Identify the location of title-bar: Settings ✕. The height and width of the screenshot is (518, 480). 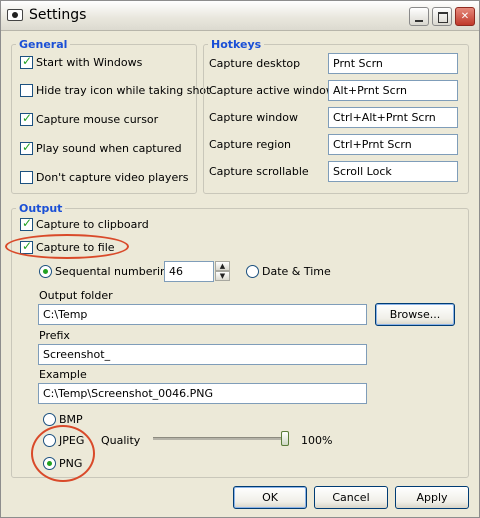
(240, 16).